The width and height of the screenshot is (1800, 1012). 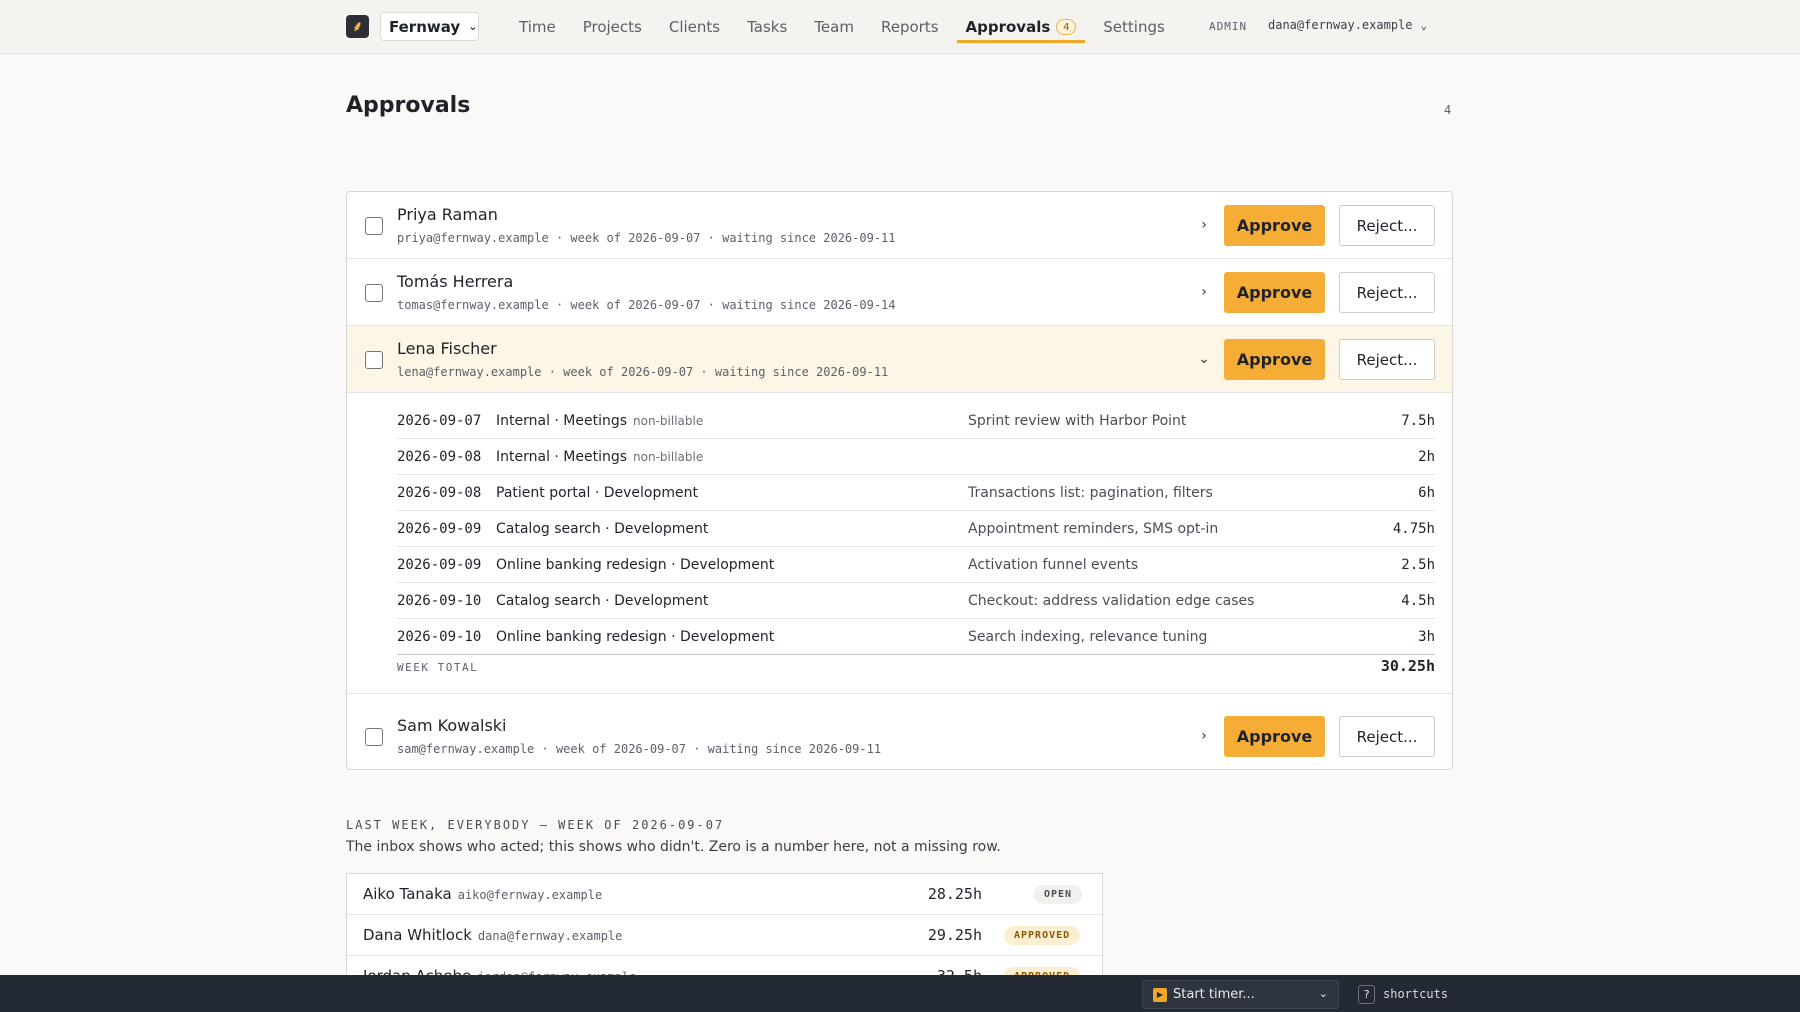 I want to click on nav-item-projects: Projects, so click(x=612, y=27).